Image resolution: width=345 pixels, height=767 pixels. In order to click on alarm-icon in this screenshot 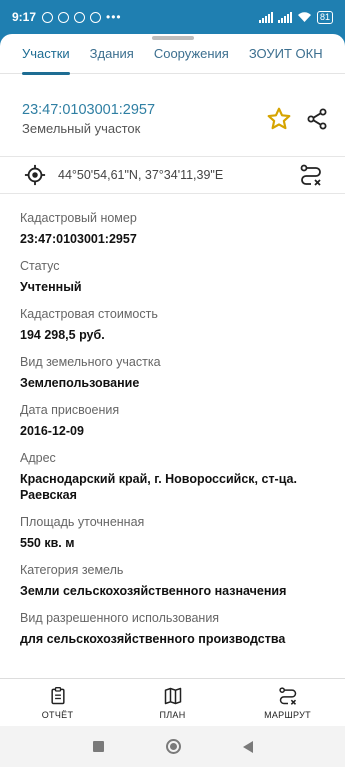, I will do `click(48, 17)`.